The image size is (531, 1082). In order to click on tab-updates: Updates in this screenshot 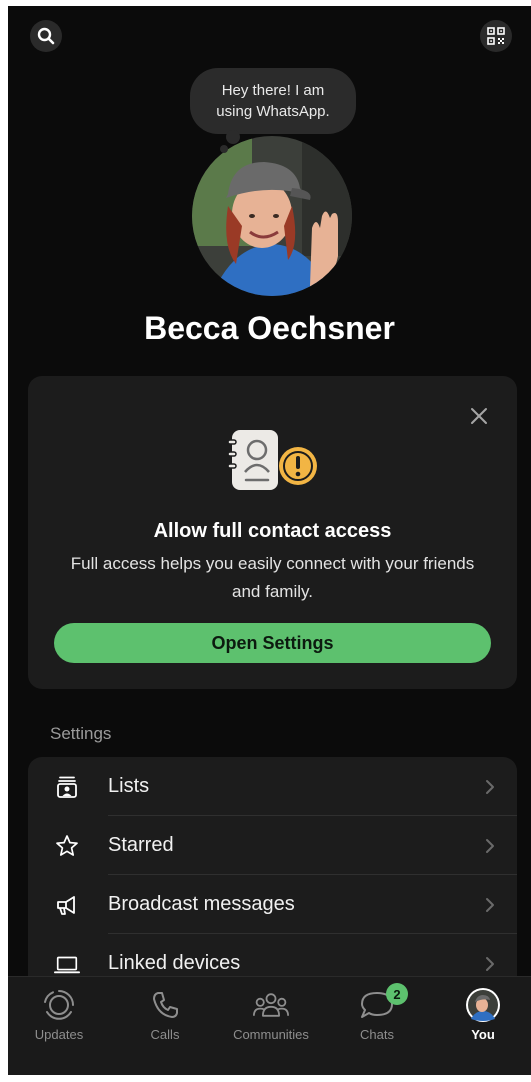, I will do `click(59, 1013)`.